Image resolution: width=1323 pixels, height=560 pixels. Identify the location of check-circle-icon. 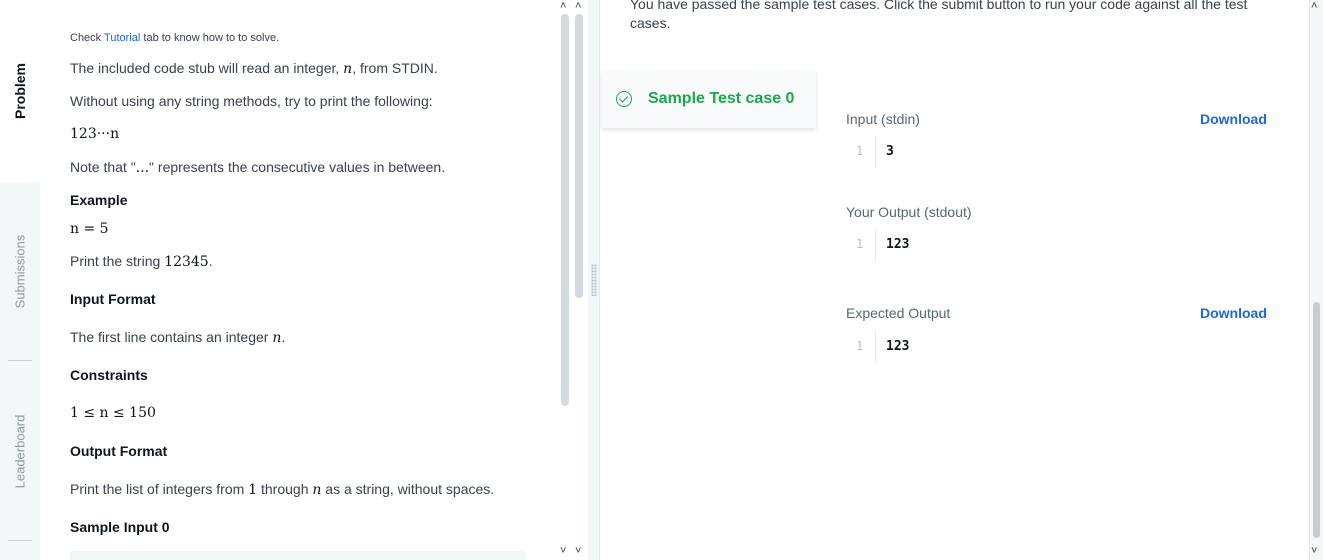
(624, 99).